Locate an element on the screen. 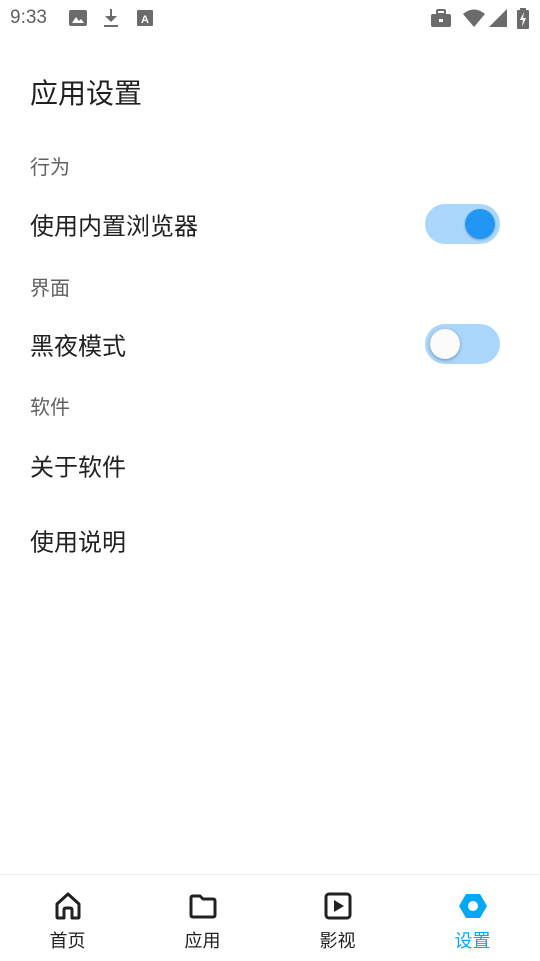 The height and width of the screenshot is (961, 540). signal-icon is located at coordinates (498, 18).